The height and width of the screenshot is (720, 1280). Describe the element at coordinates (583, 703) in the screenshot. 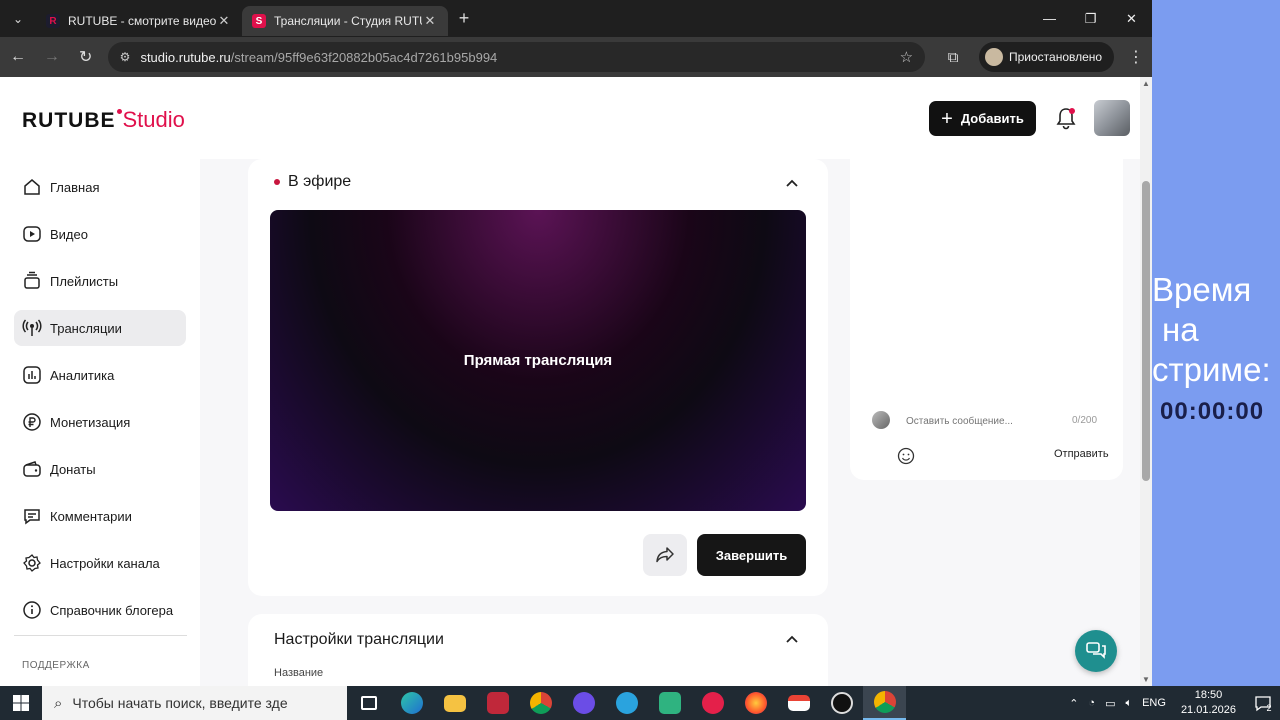

I see `app-purple-icon` at that location.